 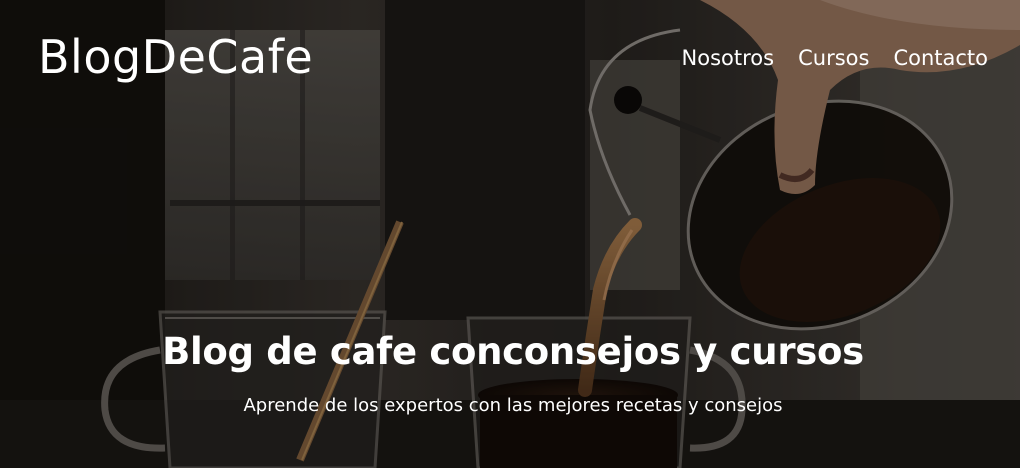 I want to click on nav-link-contacto: Contacto, so click(x=940, y=58).